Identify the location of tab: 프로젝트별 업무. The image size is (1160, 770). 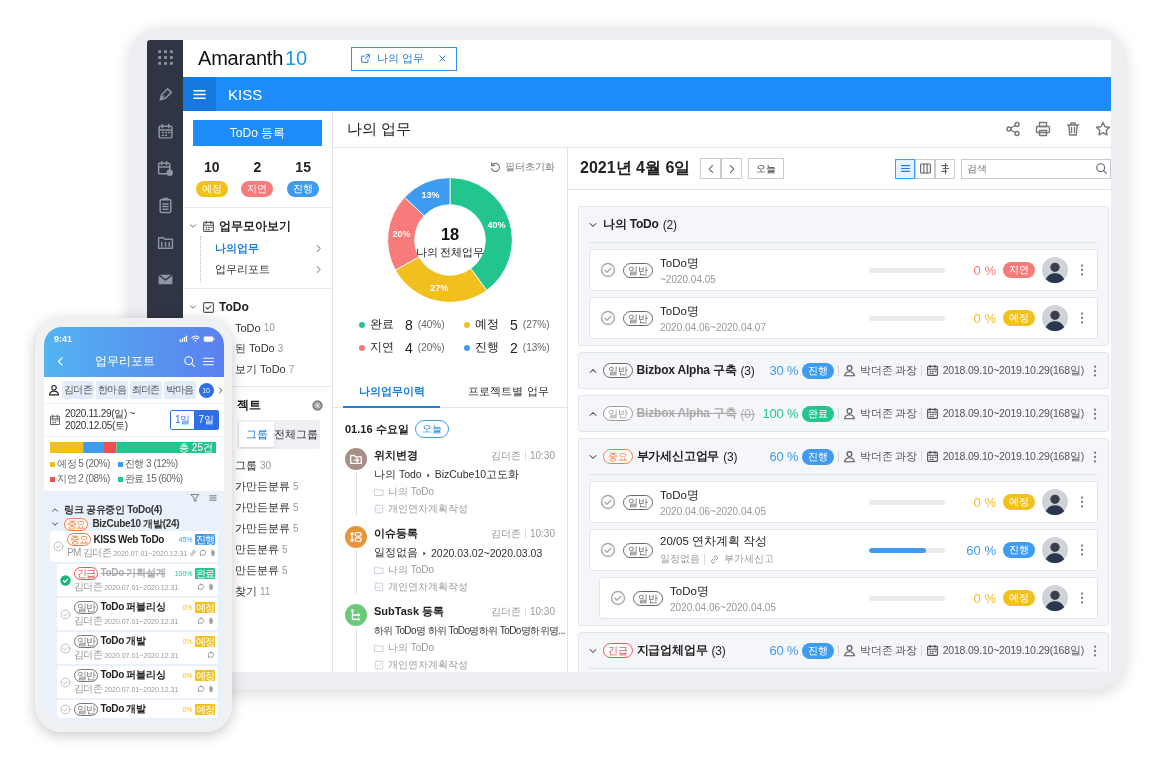
(508, 393).